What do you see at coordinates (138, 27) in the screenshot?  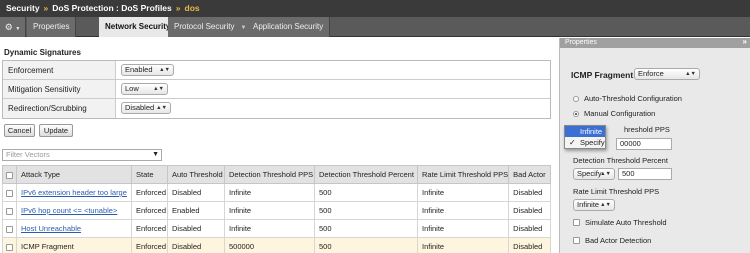 I see `tab-network-security: Network Security` at bounding box center [138, 27].